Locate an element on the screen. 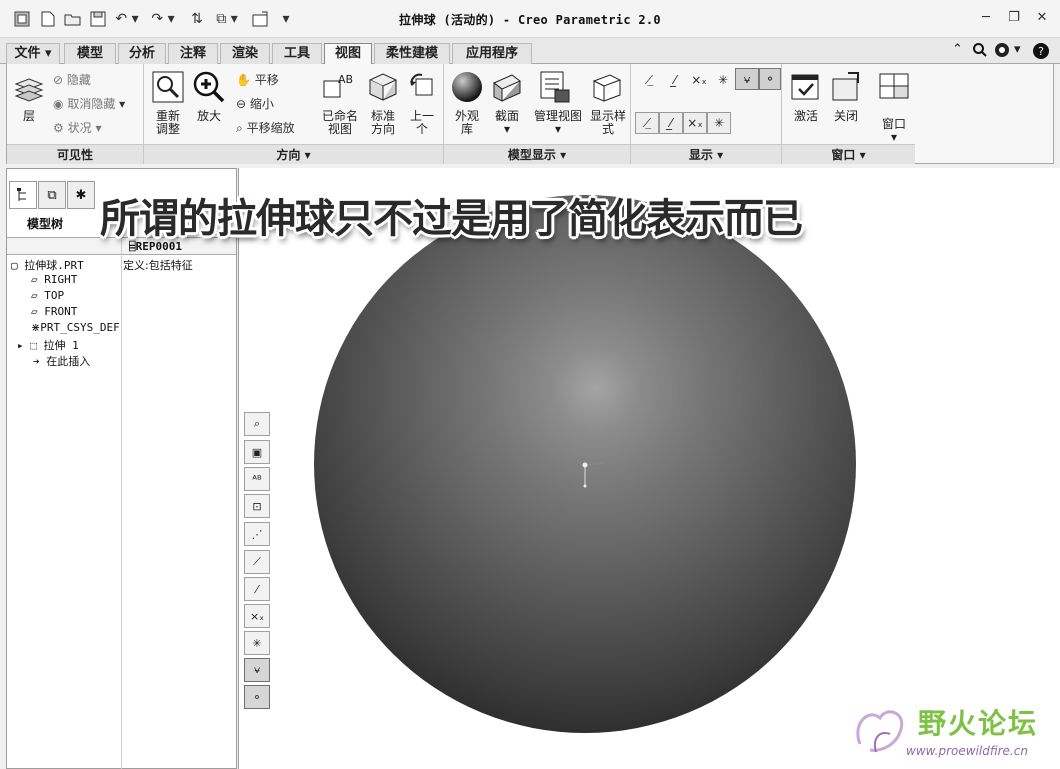  minimize-ribbon-icon: ⌃ is located at coordinates (957, 51).